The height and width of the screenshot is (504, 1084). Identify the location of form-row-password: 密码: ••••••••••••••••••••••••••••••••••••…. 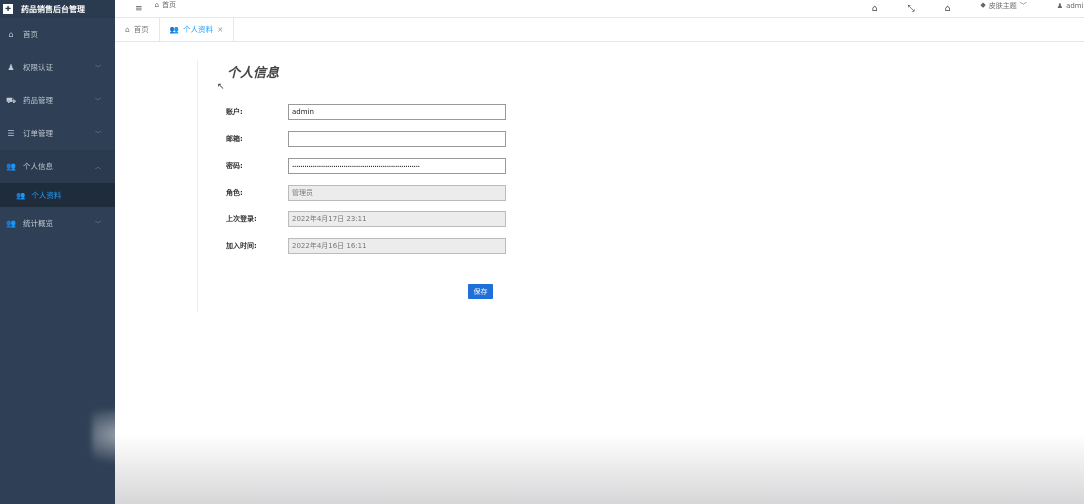
(366, 166).